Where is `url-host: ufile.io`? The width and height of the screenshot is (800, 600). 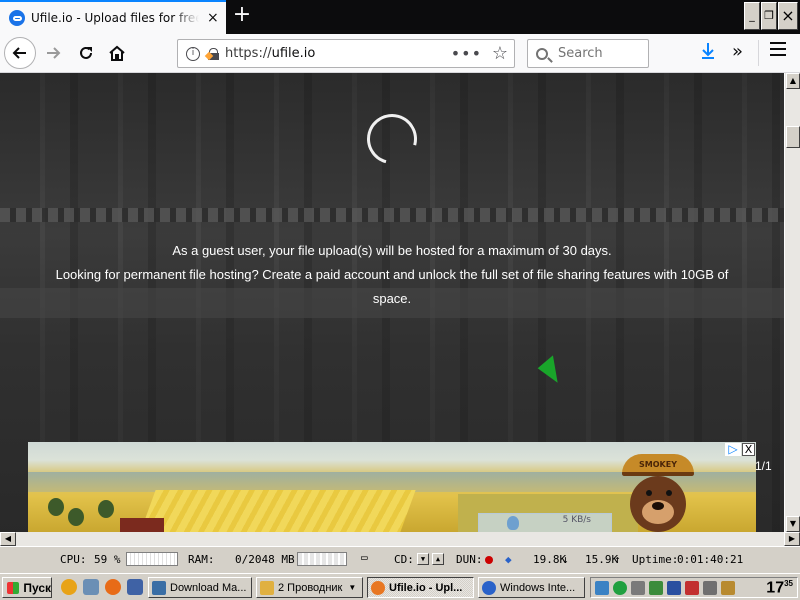 url-host: ufile.io is located at coordinates (293, 53).